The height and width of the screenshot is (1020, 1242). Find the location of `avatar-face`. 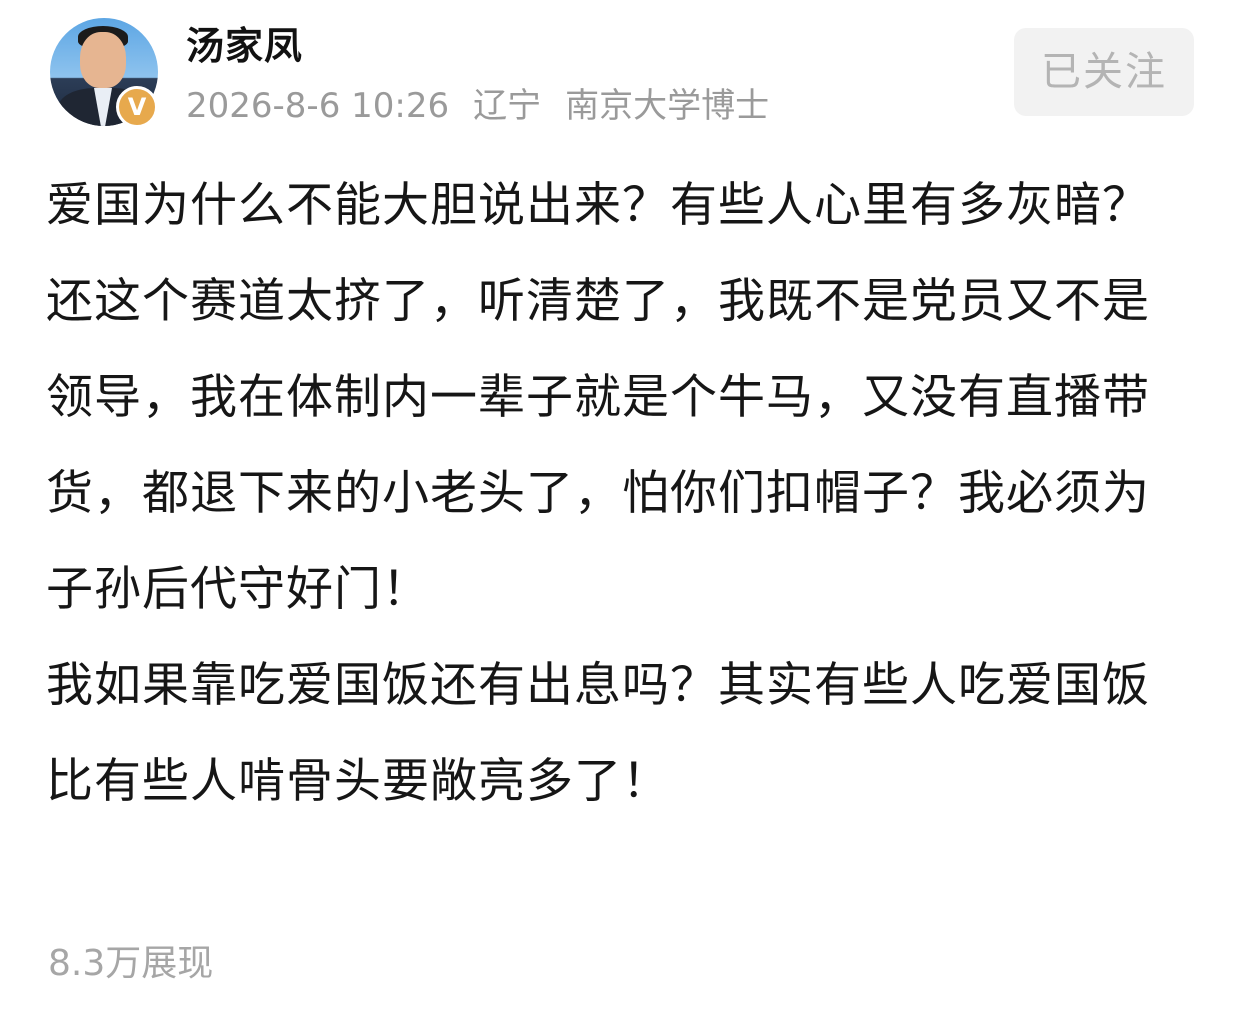

avatar-face is located at coordinates (103, 60).